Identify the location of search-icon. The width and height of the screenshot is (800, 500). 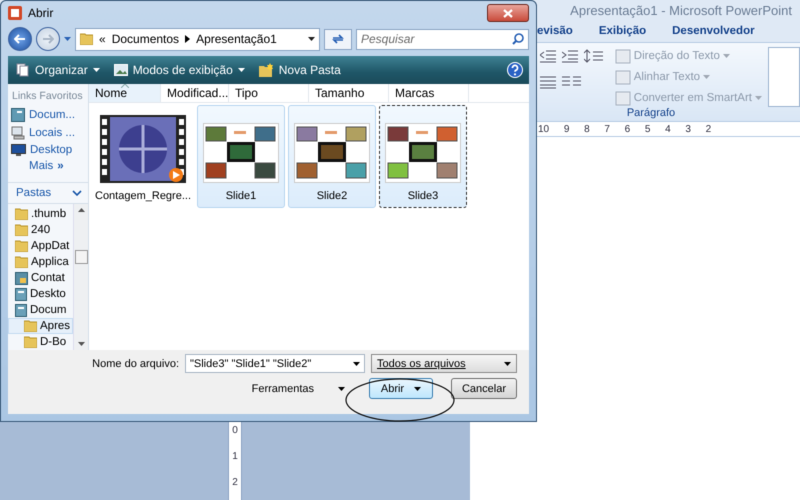
(518, 39).